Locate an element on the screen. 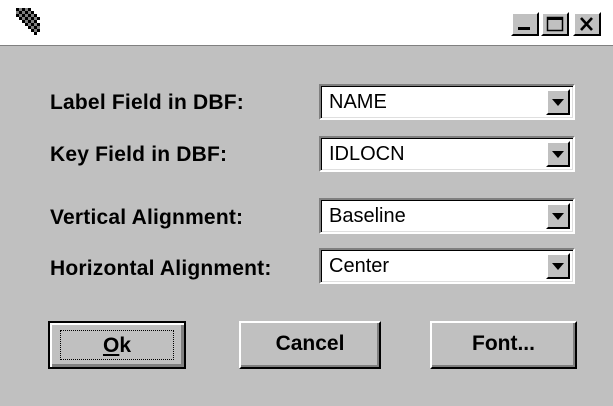 The height and width of the screenshot is (406, 613). minimize-icon is located at coordinates (524, 28).